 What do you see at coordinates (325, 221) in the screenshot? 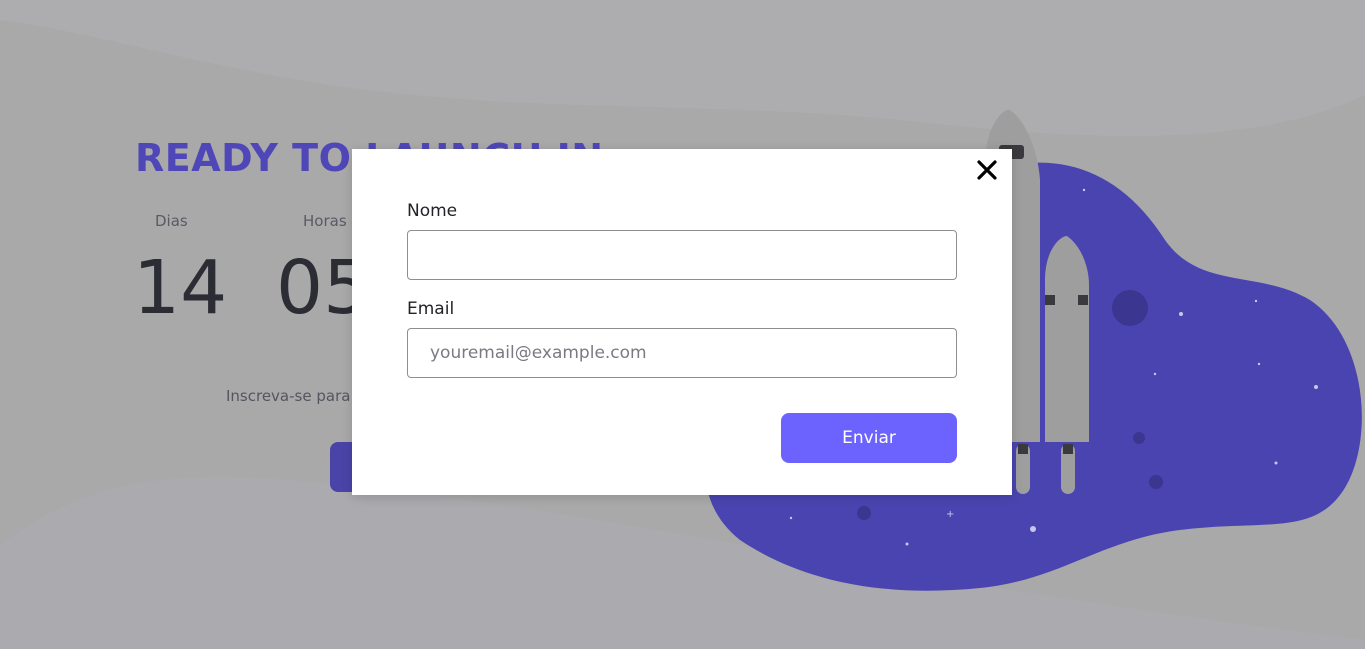
I see `countdown-hours-label: Horas` at bounding box center [325, 221].